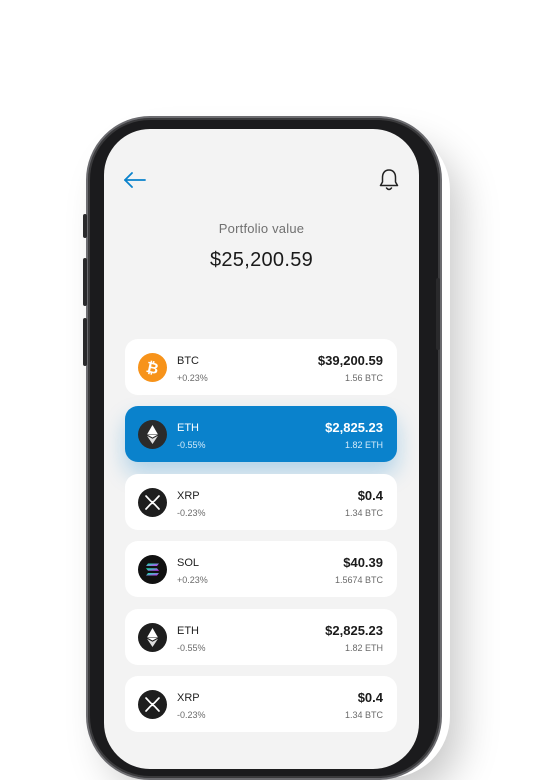 The image size is (547, 780). What do you see at coordinates (438, 314) in the screenshot?
I see `power-button` at bounding box center [438, 314].